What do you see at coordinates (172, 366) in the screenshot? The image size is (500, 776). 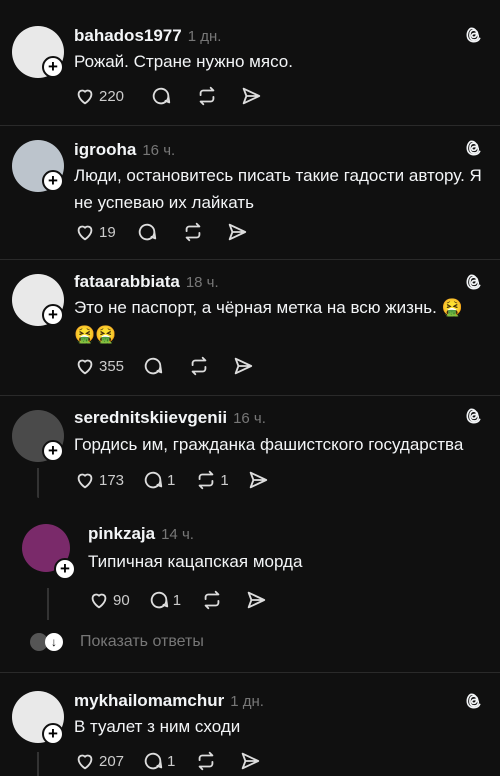 I see `action-bar: 355` at bounding box center [172, 366].